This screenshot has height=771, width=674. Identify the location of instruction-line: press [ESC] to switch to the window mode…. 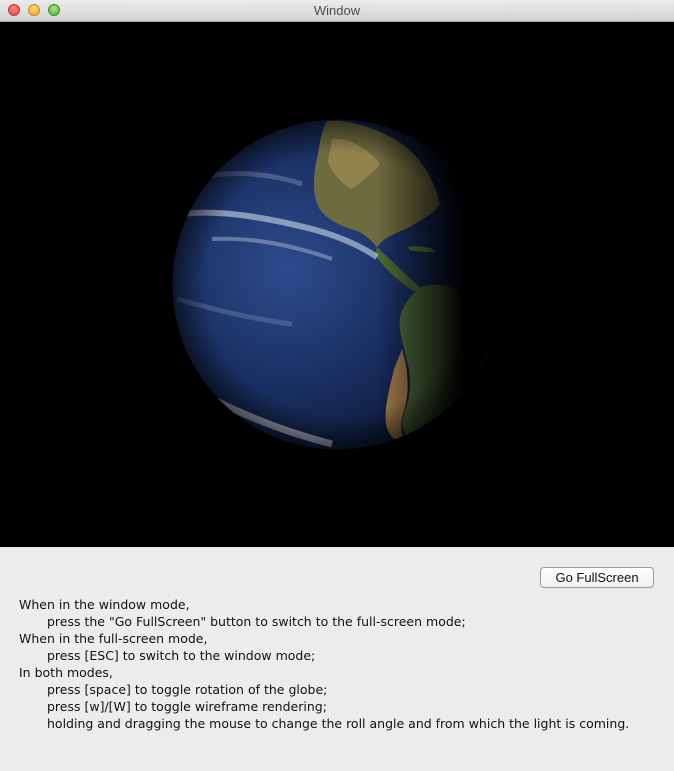
(181, 655).